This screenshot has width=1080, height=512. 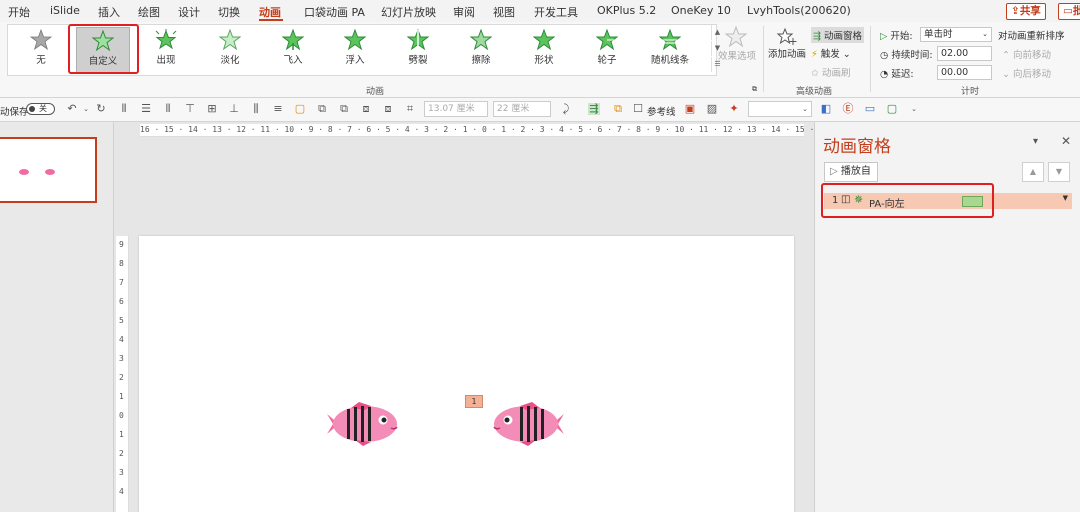 What do you see at coordinates (799, 10) in the screenshot?
I see `tab-lvyhtools: LvyhTools(200620)` at bounding box center [799, 10].